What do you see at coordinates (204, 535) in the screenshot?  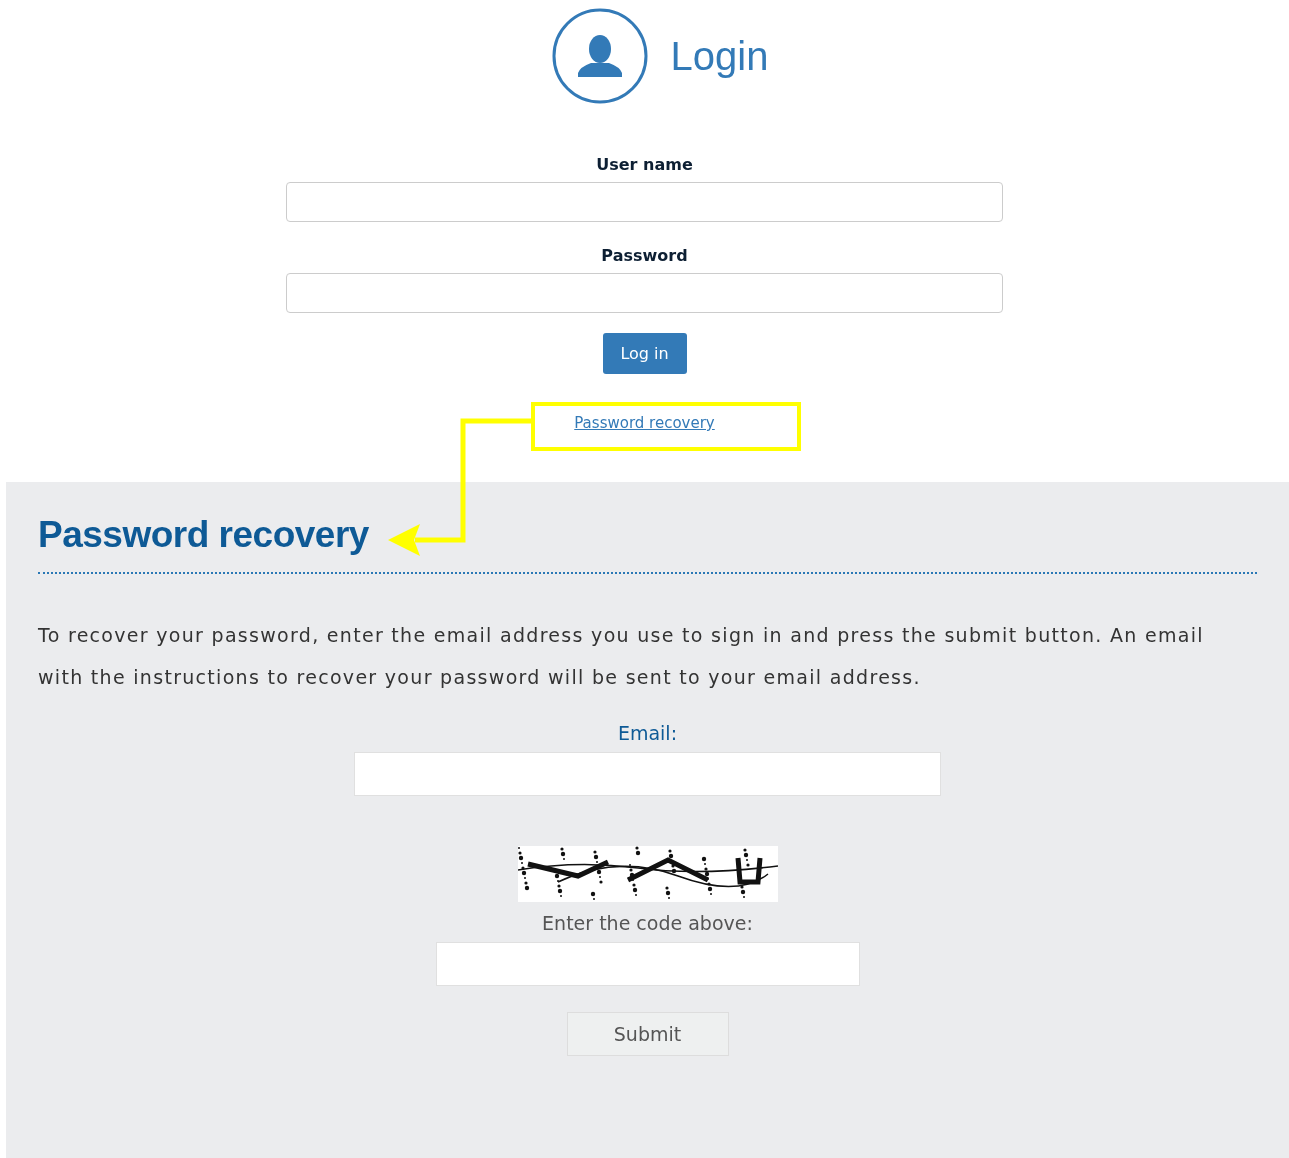 I see `recovery-title: Password recovery` at bounding box center [204, 535].